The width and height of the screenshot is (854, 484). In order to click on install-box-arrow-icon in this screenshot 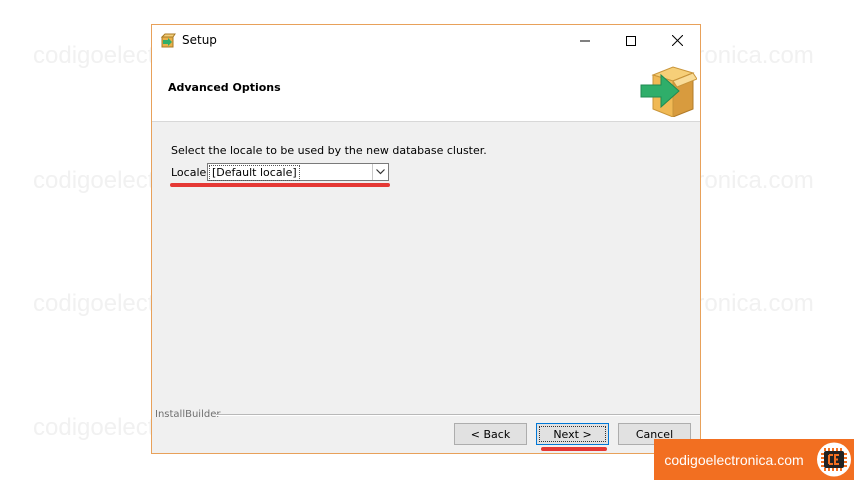, I will do `click(668, 88)`.